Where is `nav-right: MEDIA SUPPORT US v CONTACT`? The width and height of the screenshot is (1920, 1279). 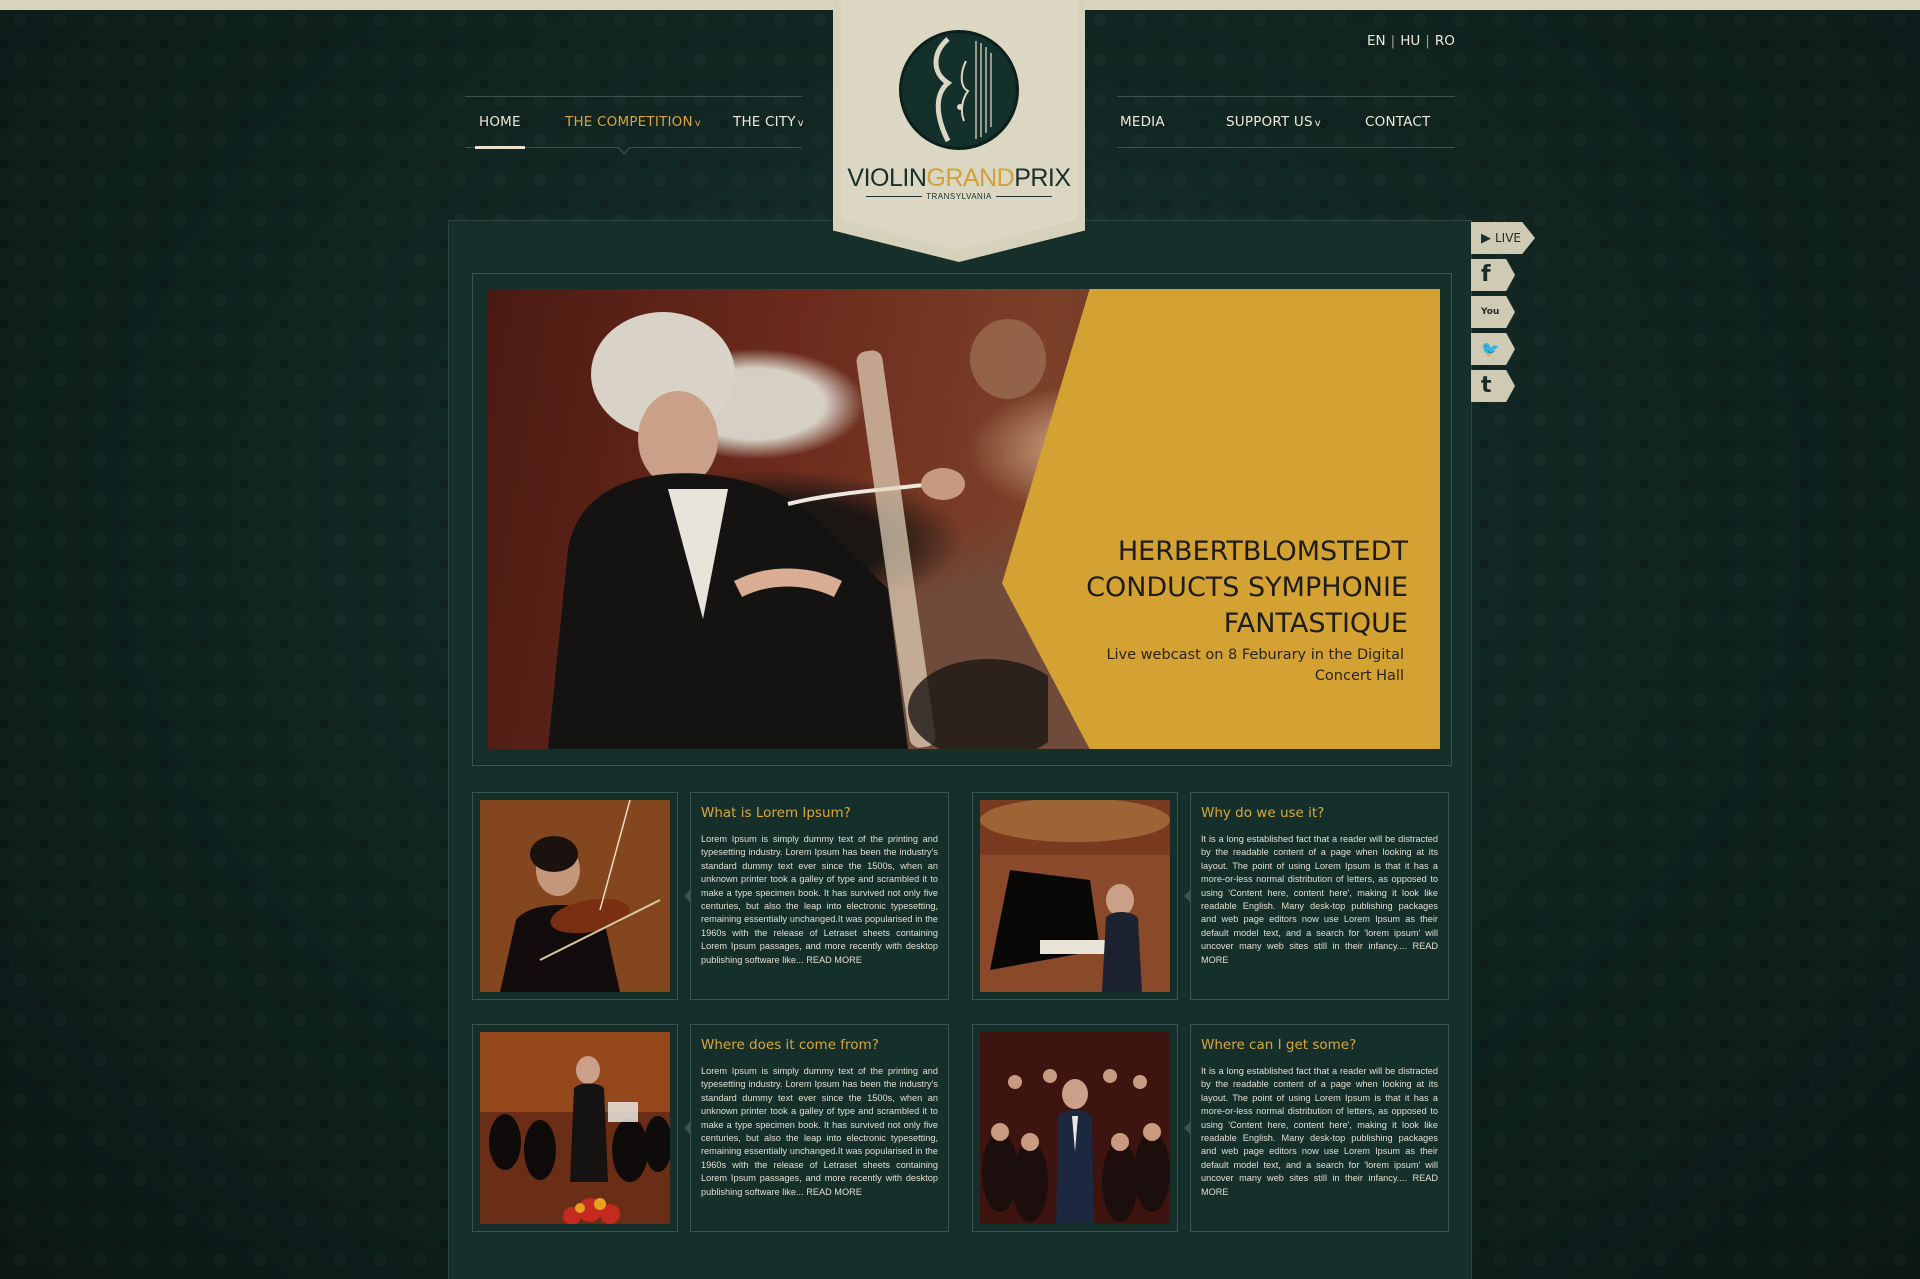 nav-right: MEDIA SUPPORT US v CONTACT is located at coordinates (1286, 122).